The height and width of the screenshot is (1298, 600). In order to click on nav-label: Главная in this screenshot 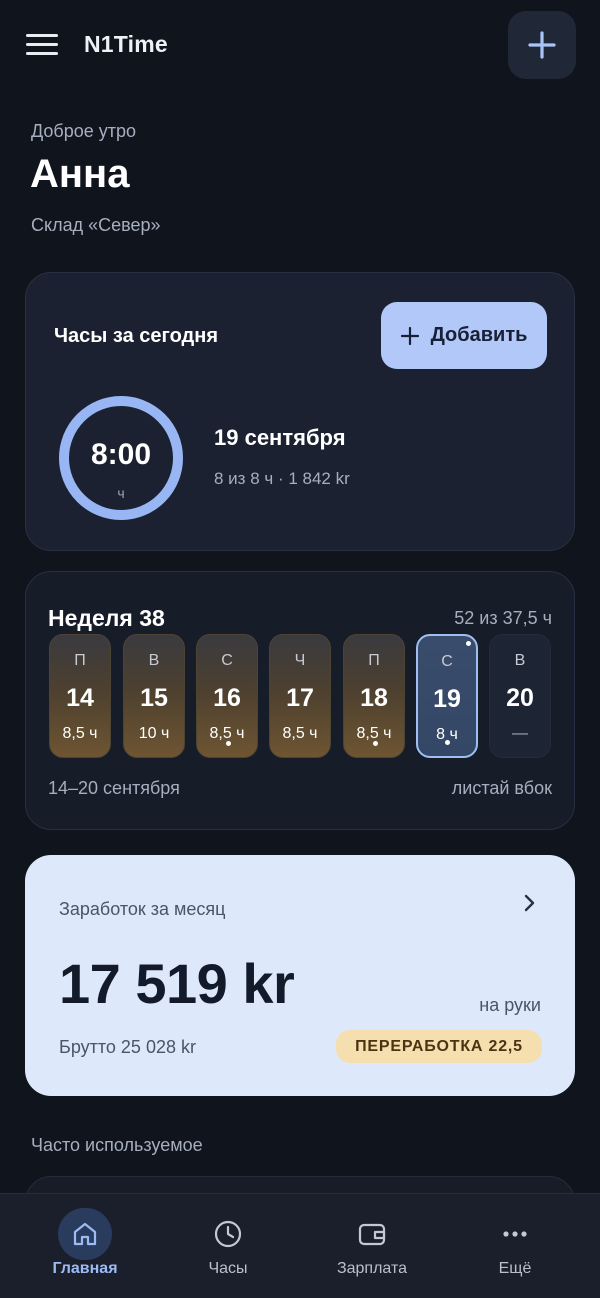, I will do `click(85, 1268)`.